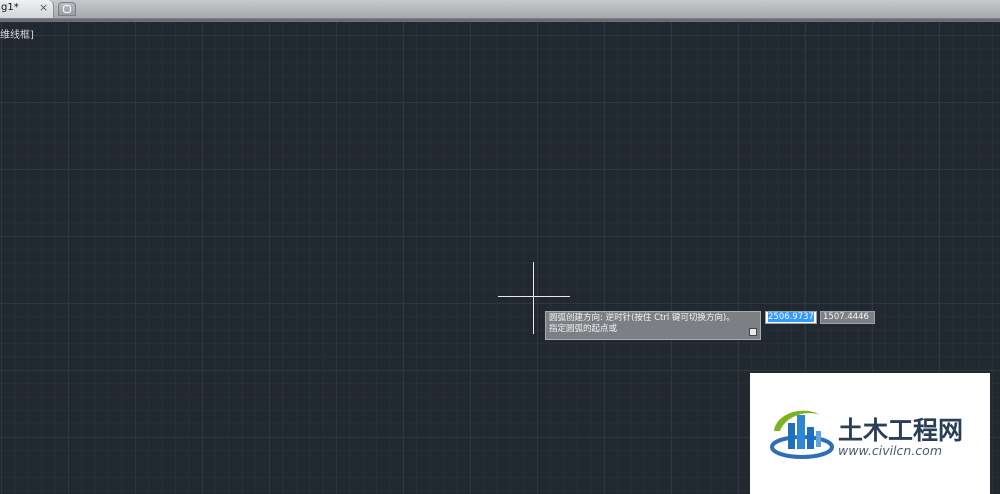 The image size is (1000, 494). What do you see at coordinates (500, 9) in the screenshot?
I see `file-tab-bar: g1* ×` at bounding box center [500, 9].